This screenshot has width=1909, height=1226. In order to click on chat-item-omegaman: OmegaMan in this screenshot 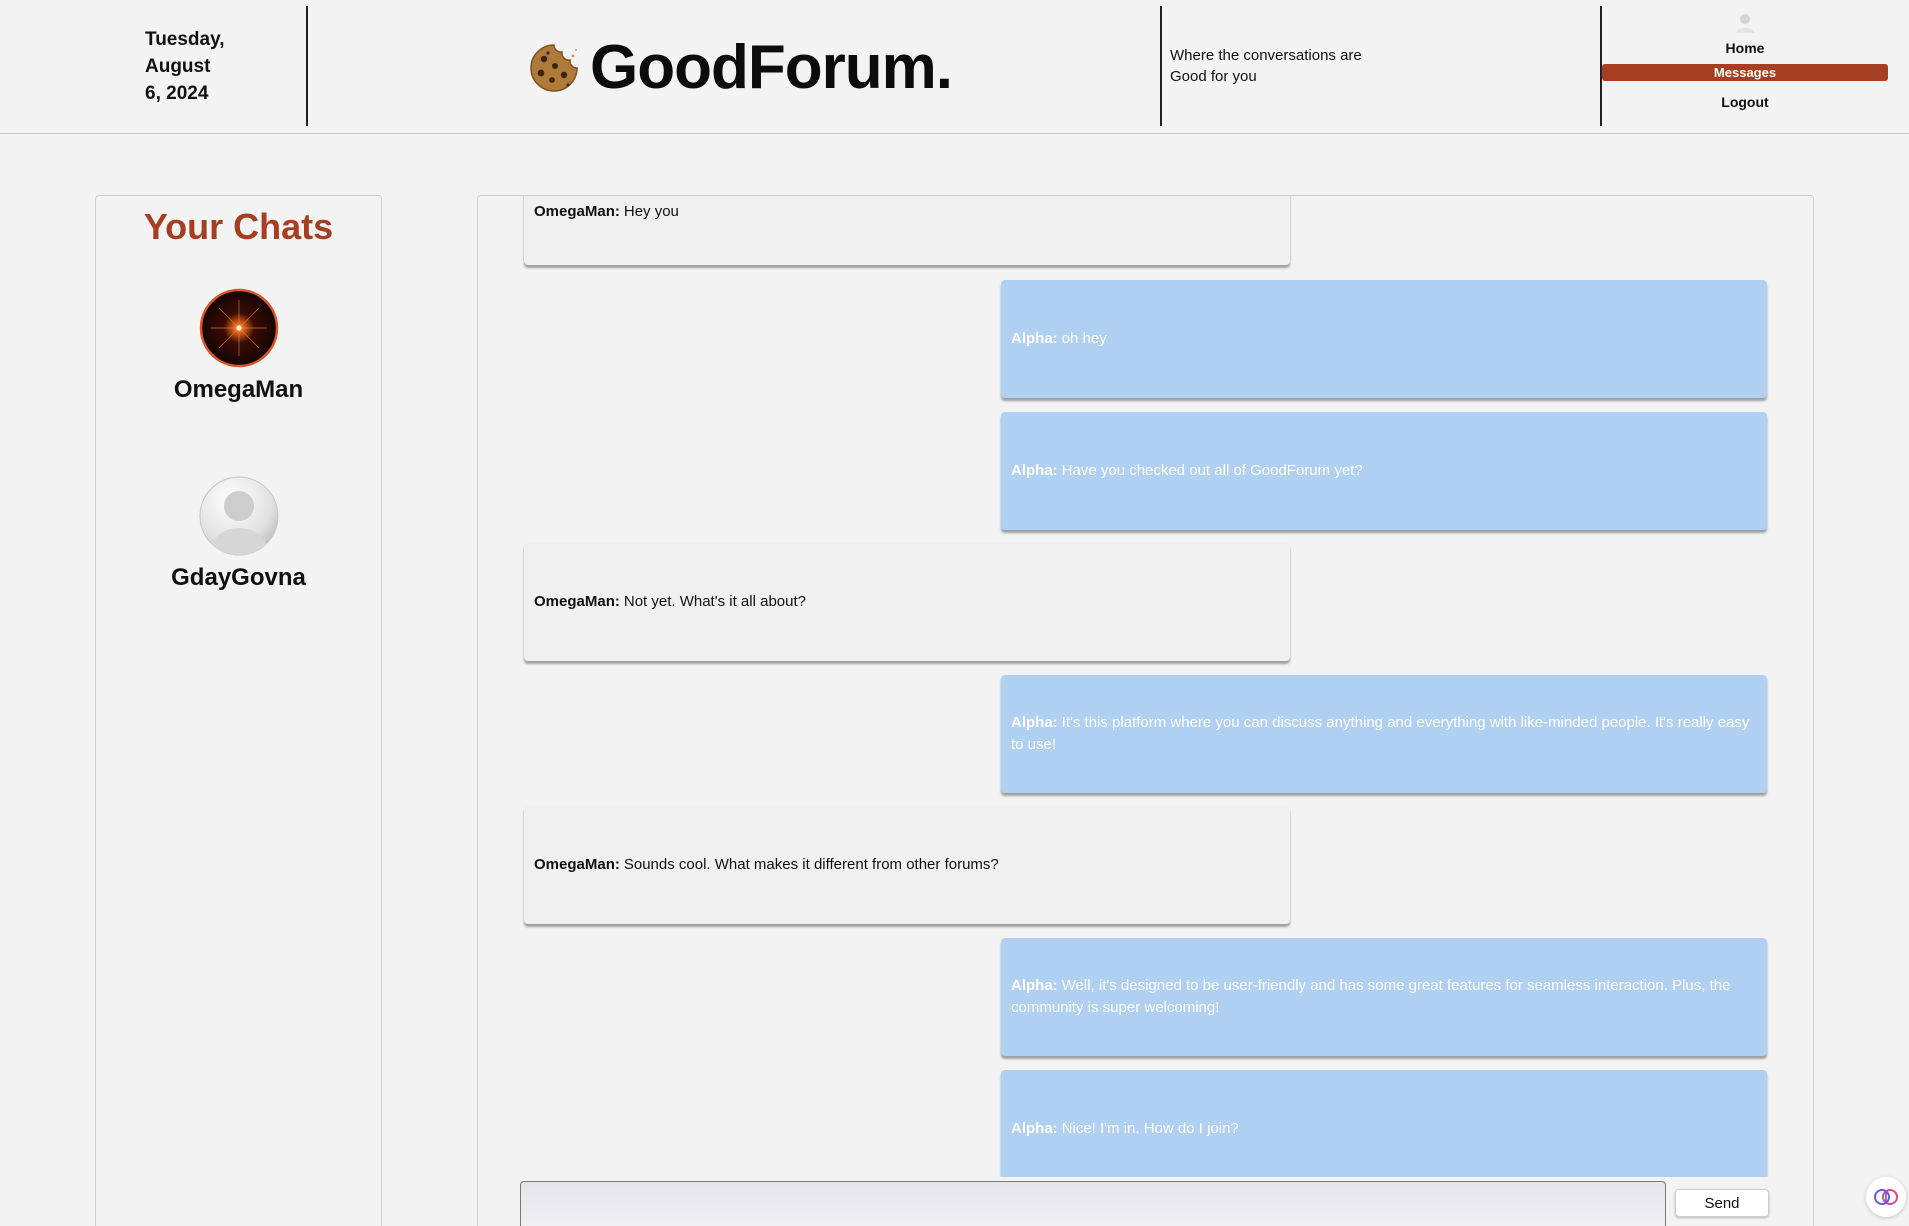, I will do `click(238, 346)`.